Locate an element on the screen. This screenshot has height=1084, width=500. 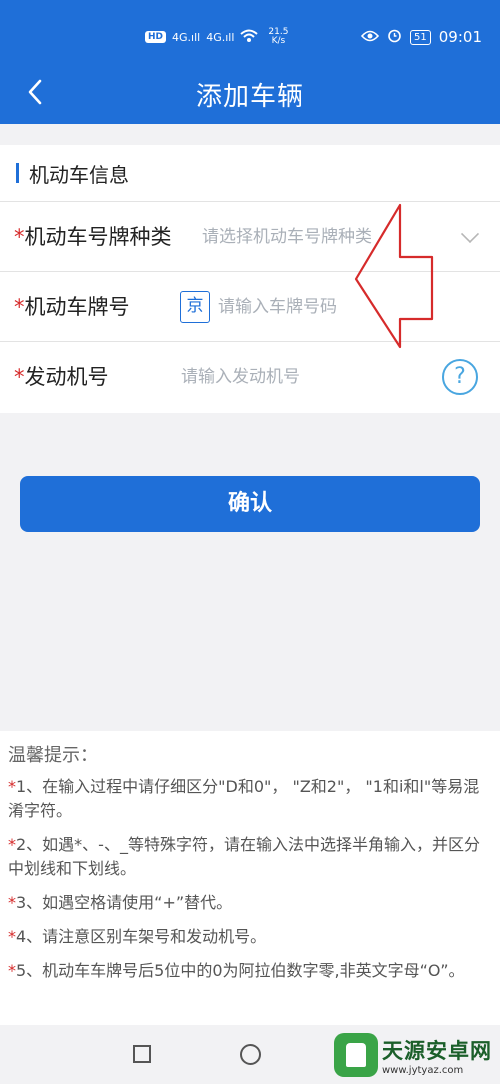
app-header: 添加车辆 is located at coordinates (250, 92).